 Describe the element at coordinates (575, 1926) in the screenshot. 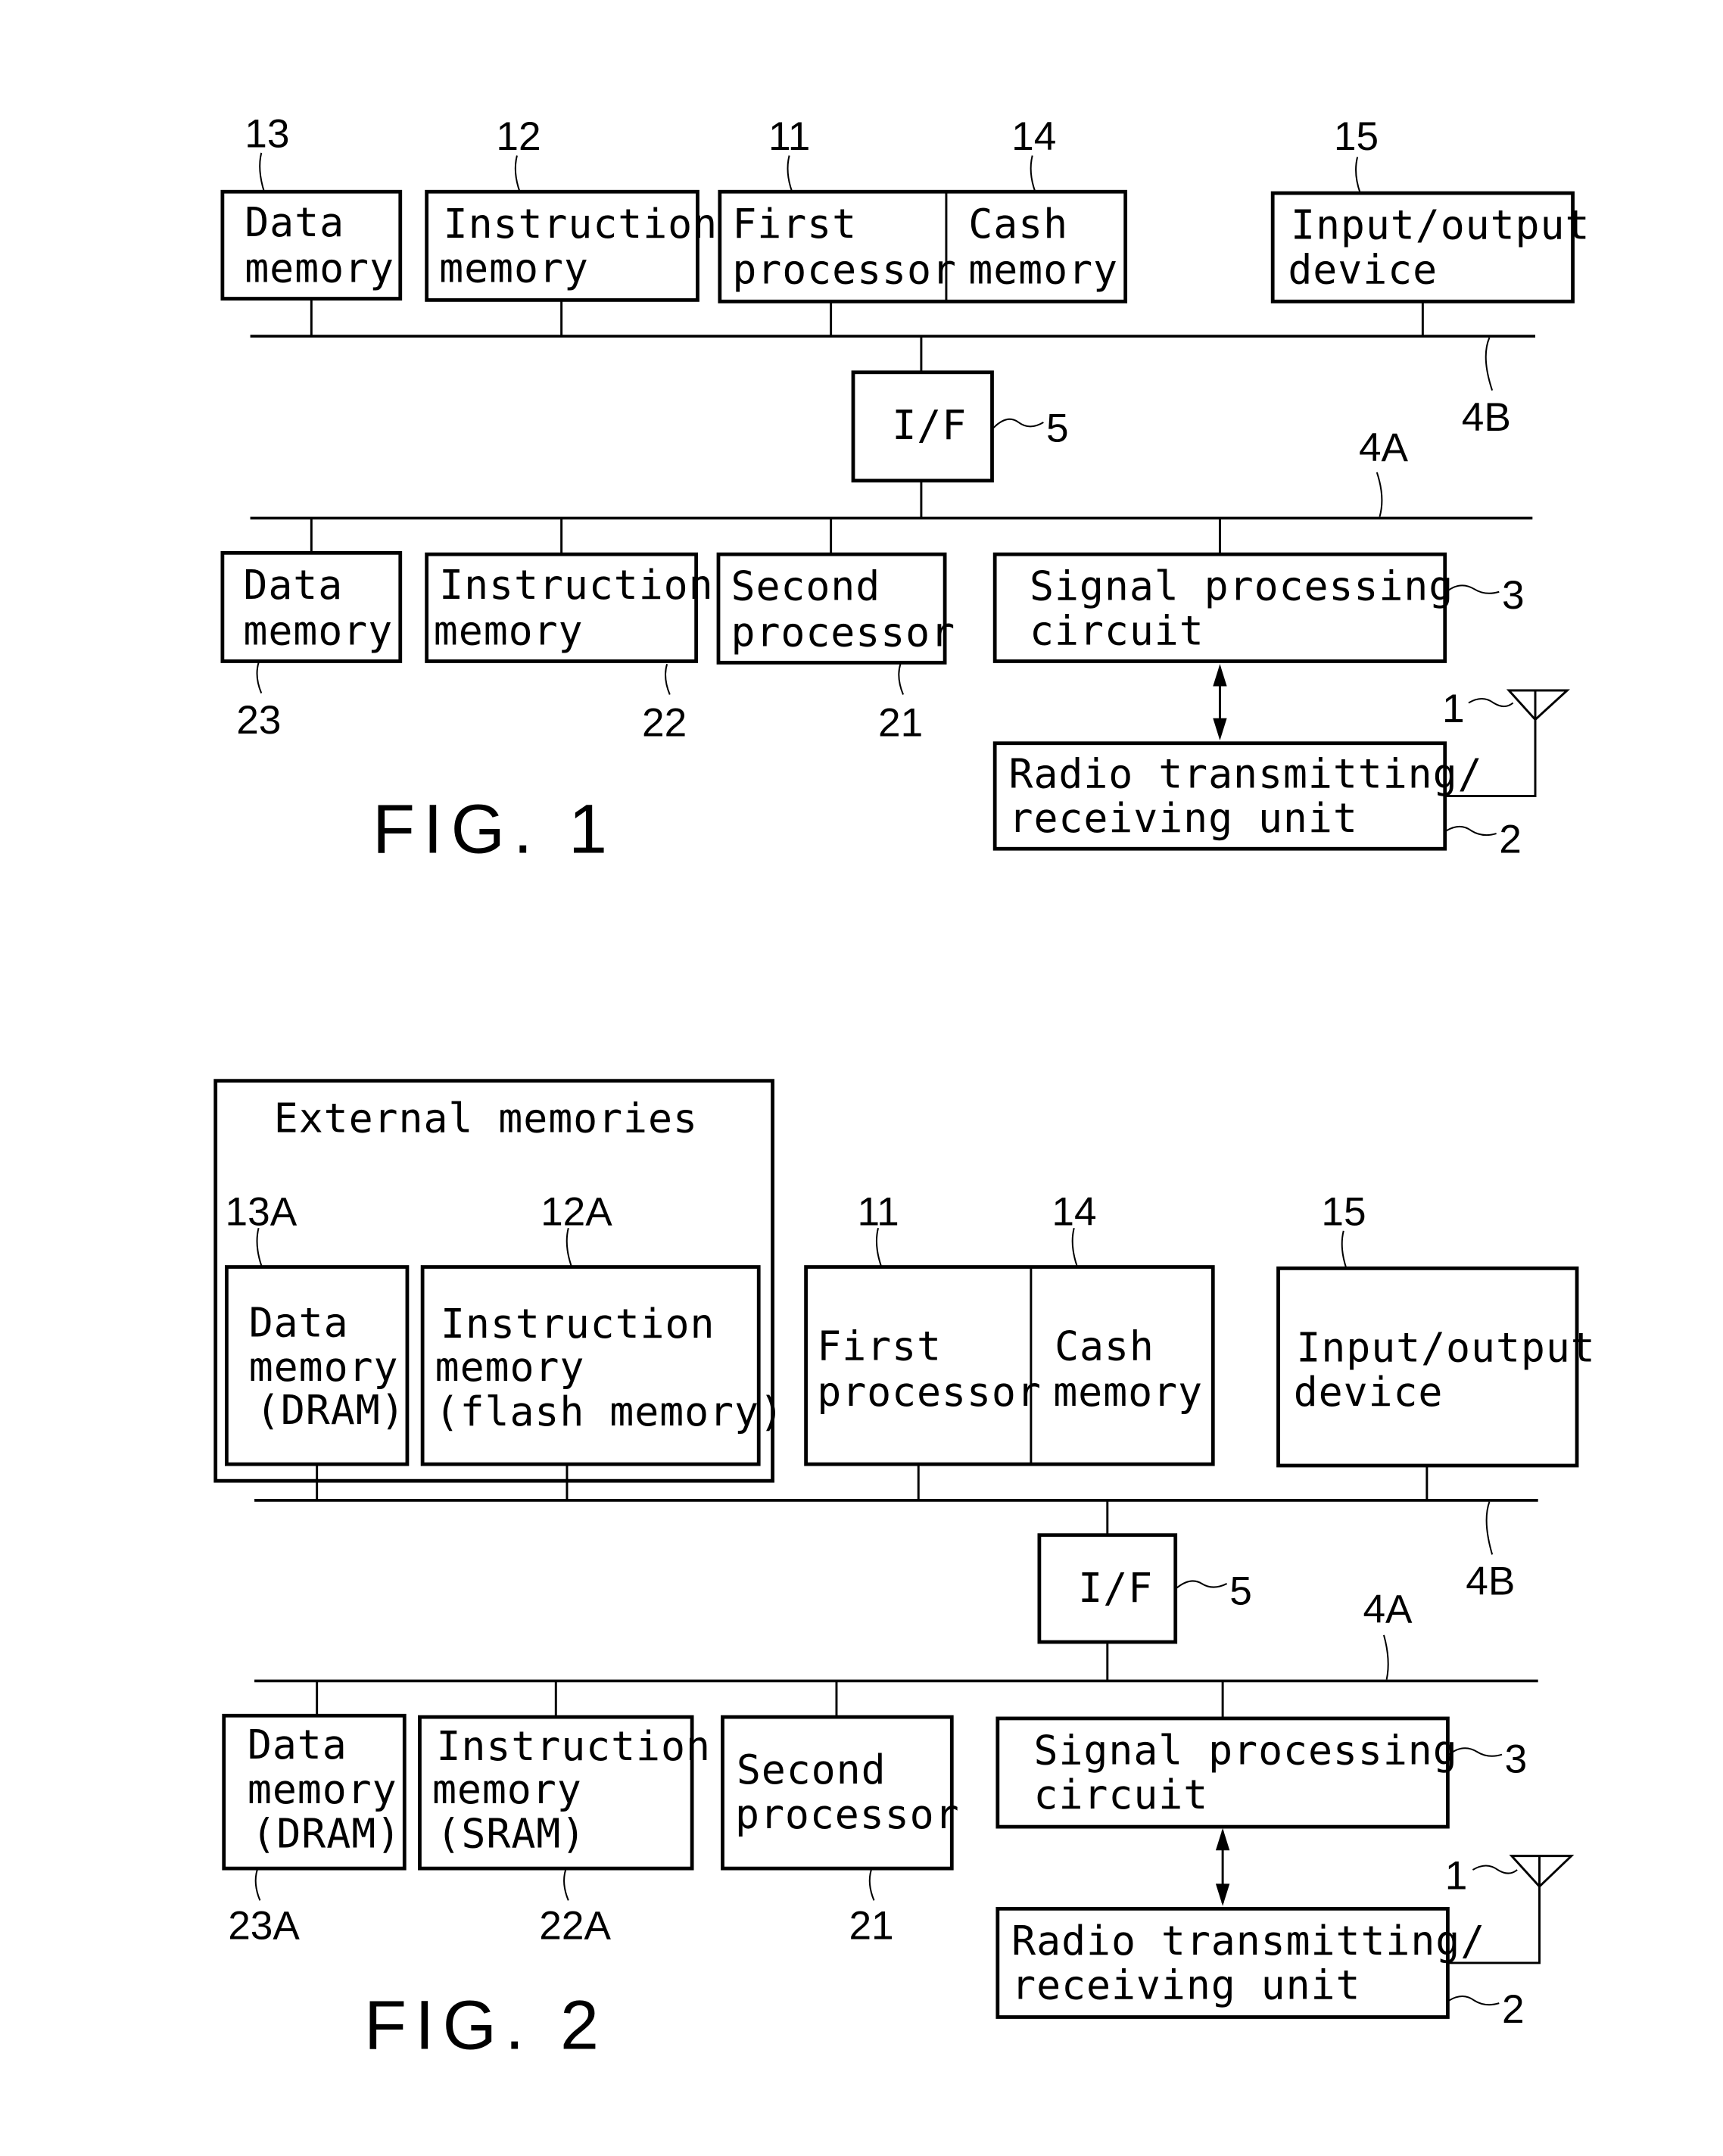

I see `ref-numeral: 22A` at that location.